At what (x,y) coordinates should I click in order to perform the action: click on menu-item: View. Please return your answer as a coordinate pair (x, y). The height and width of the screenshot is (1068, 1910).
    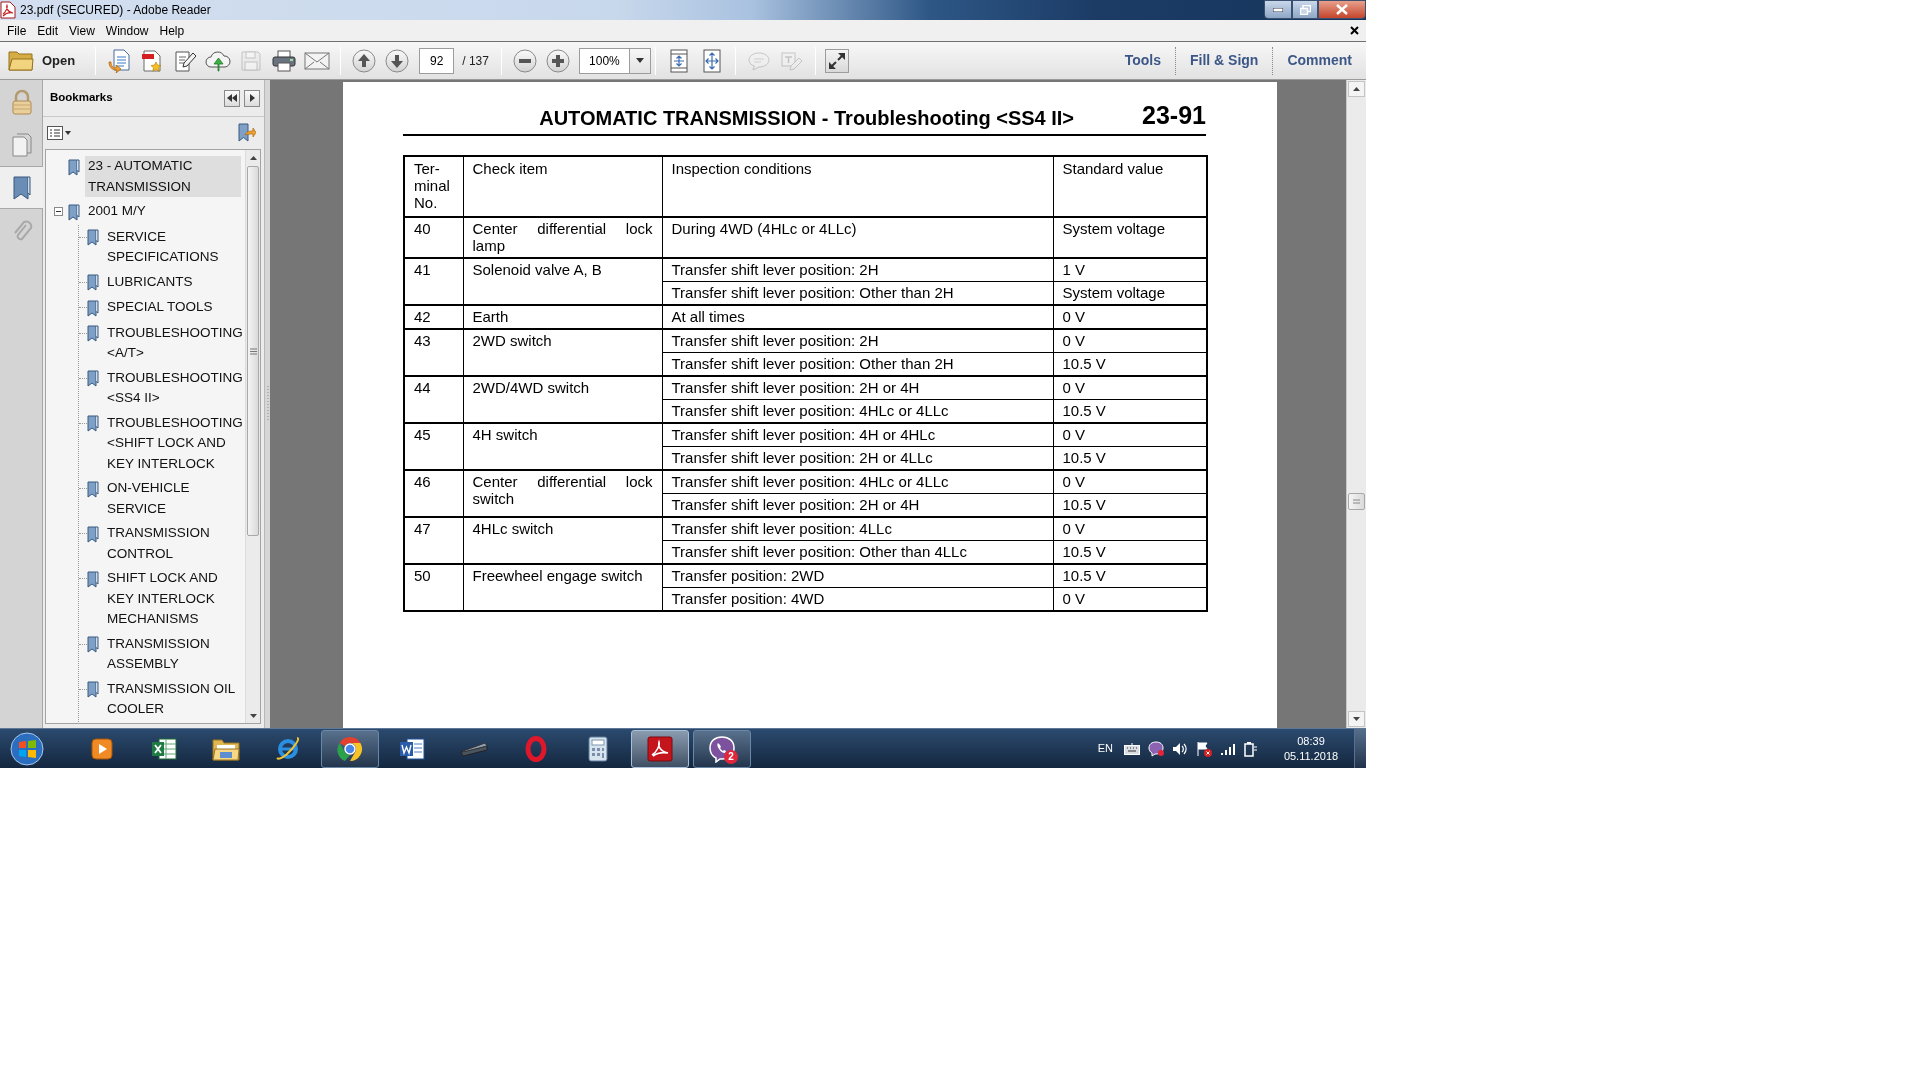
    Looking at the image, I should click on (82, 30).